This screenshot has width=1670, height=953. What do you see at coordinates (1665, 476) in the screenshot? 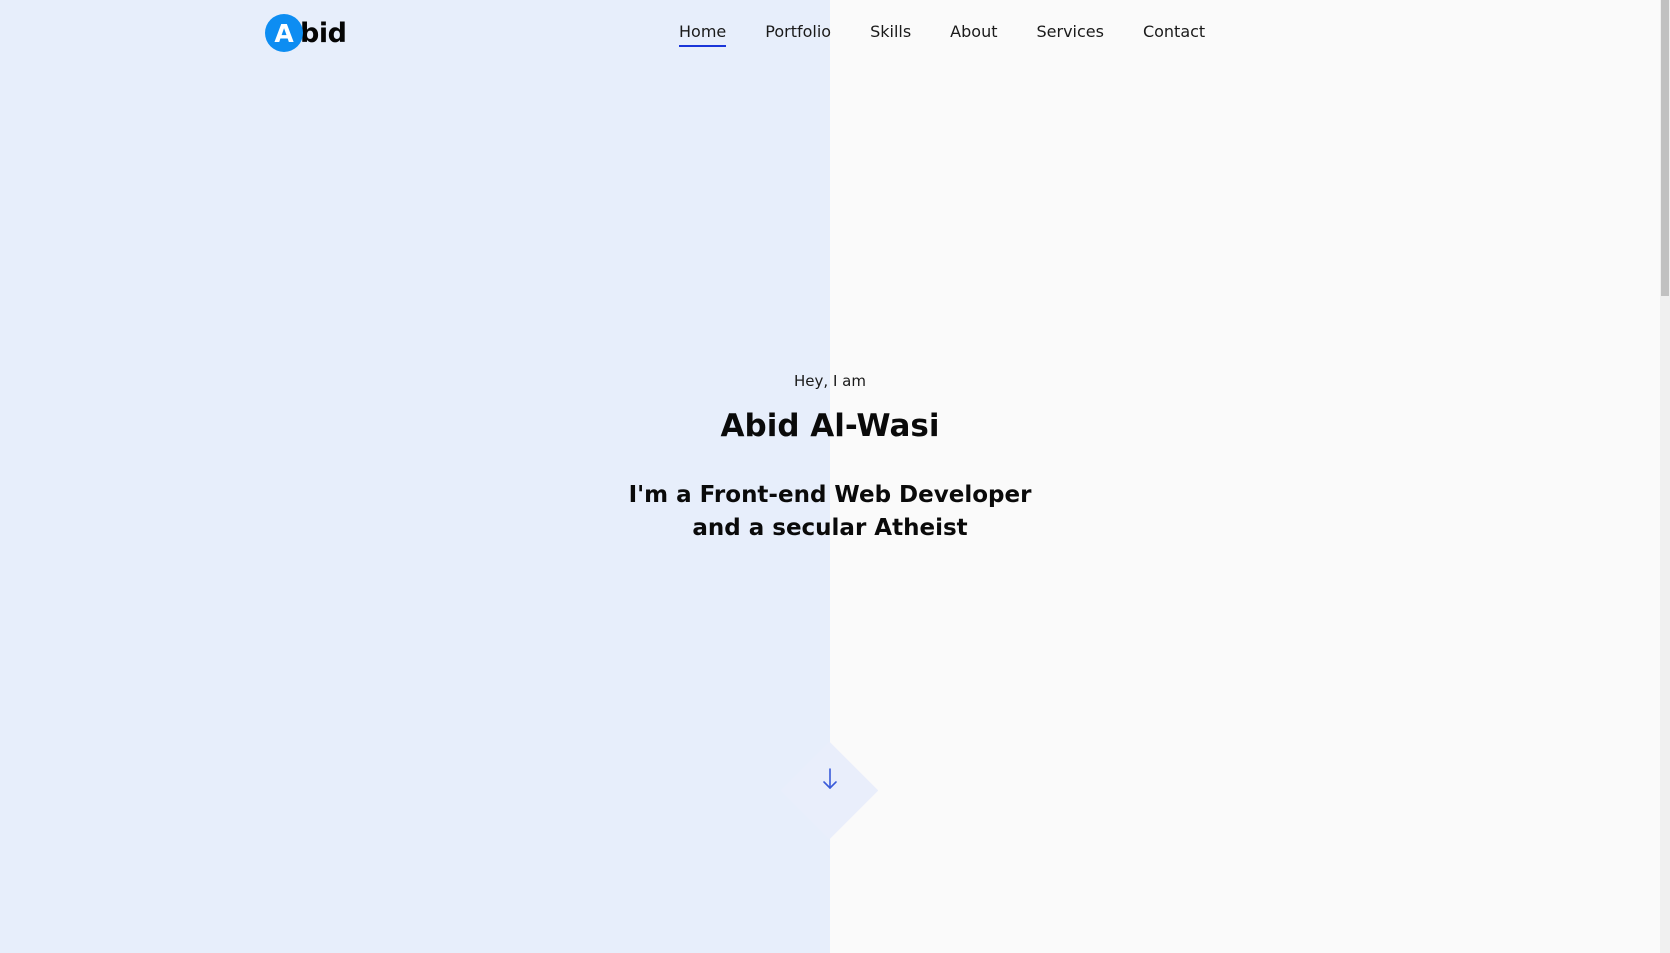
I see `page-scrollbar` at bounding box center [1665, 476].